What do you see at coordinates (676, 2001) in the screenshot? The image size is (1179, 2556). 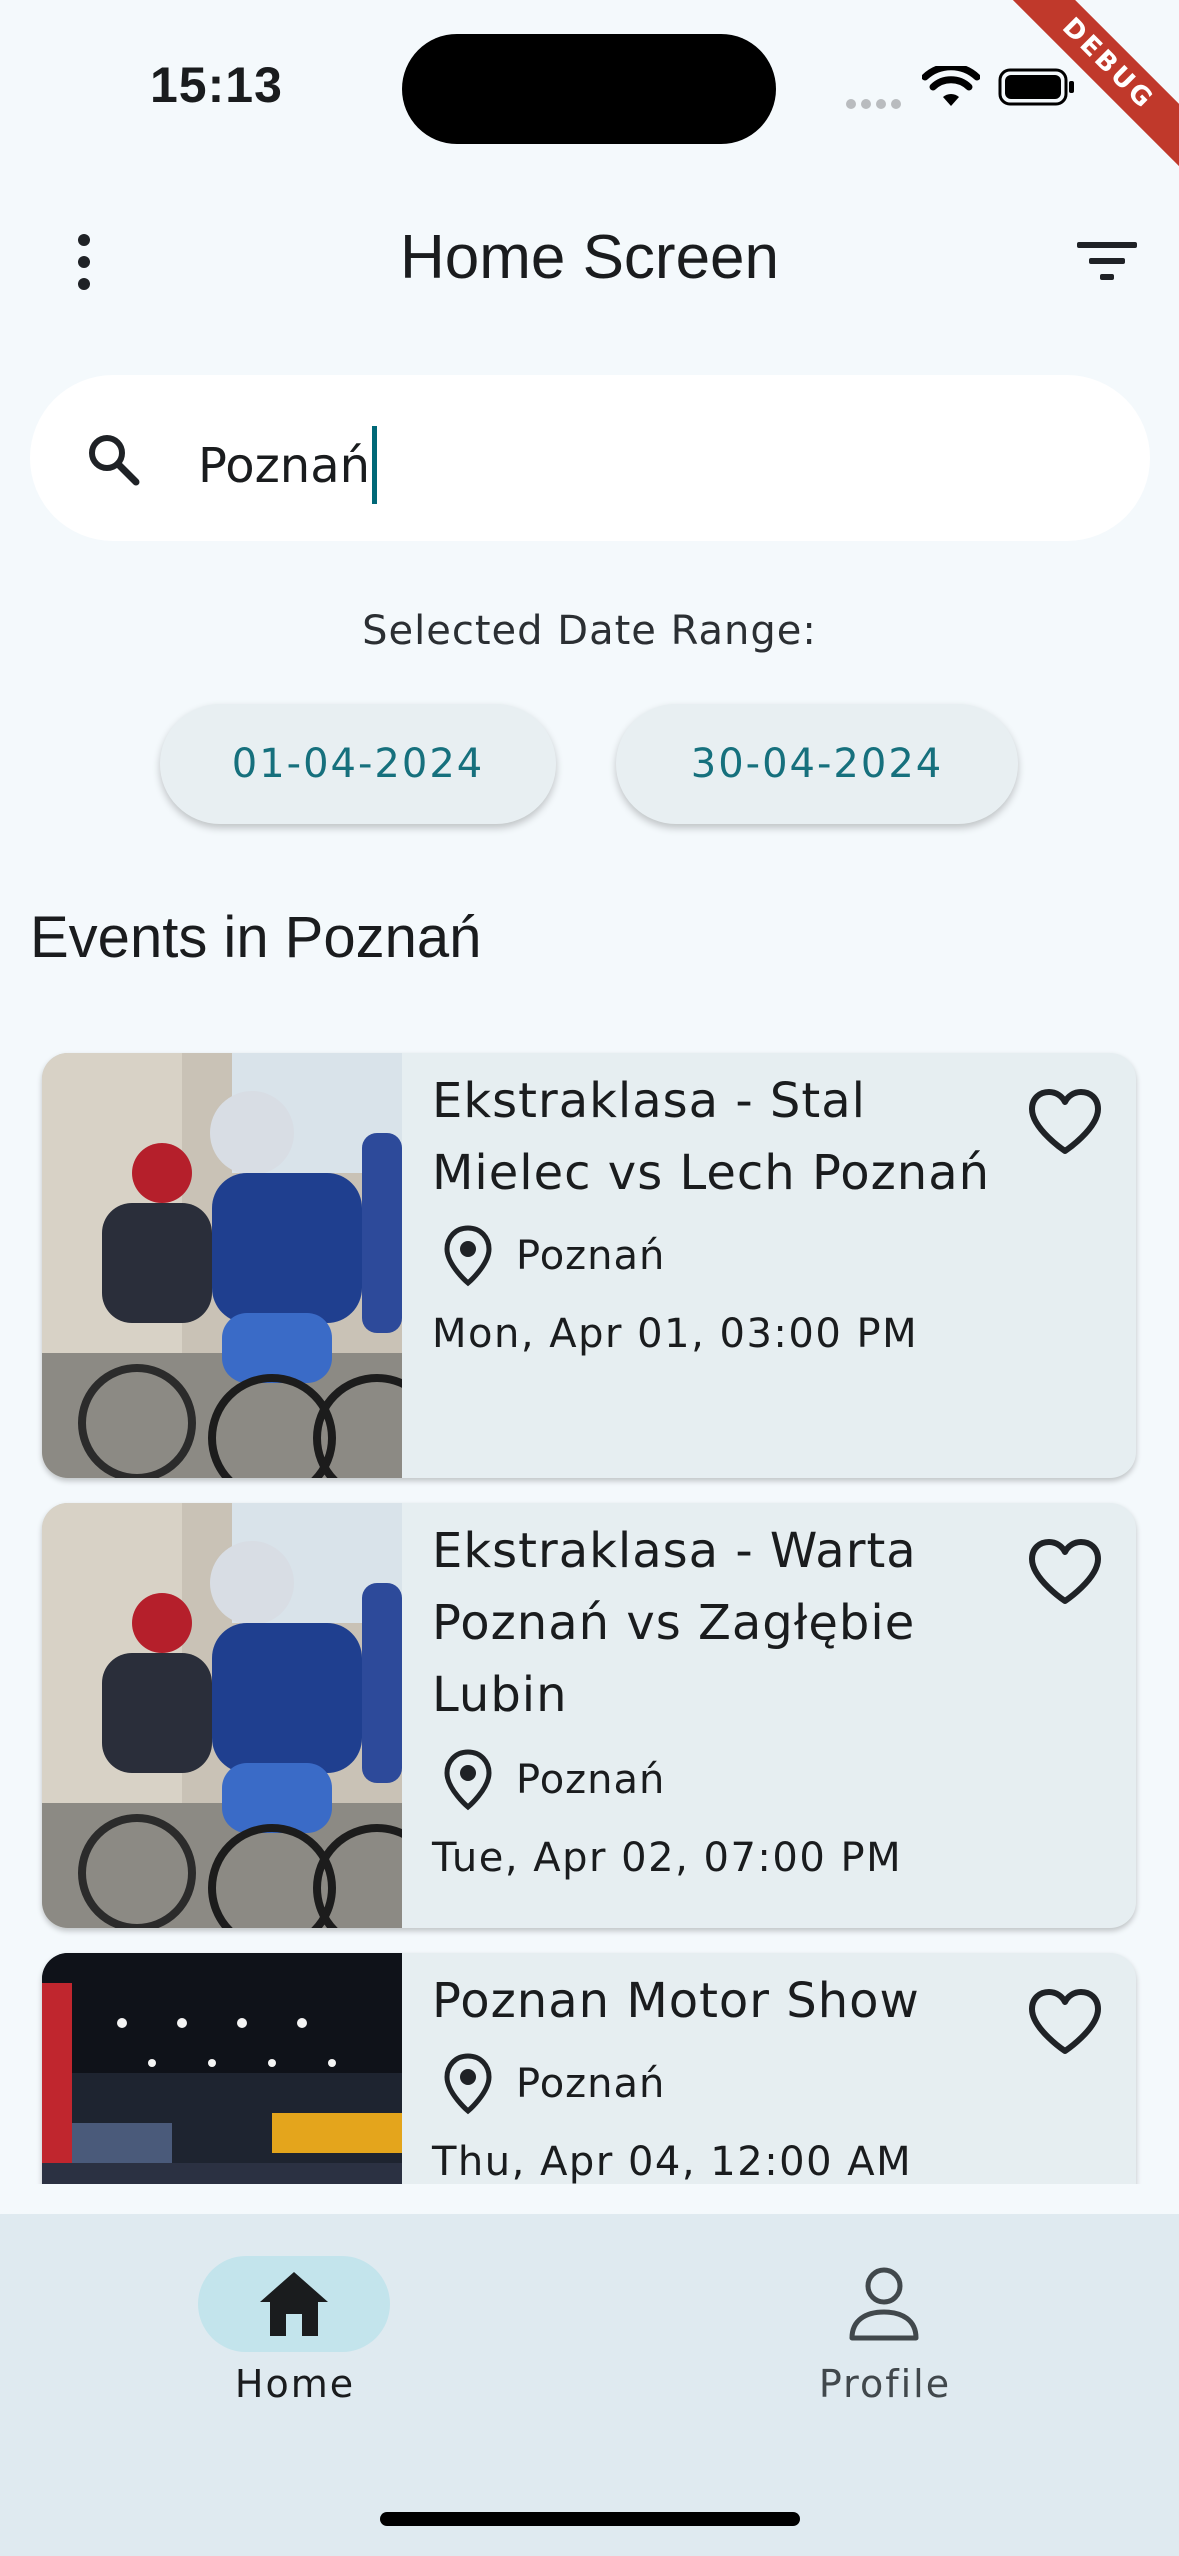 I see `event-title: Poznan Motor Show` at bounding box center [676, 2001].